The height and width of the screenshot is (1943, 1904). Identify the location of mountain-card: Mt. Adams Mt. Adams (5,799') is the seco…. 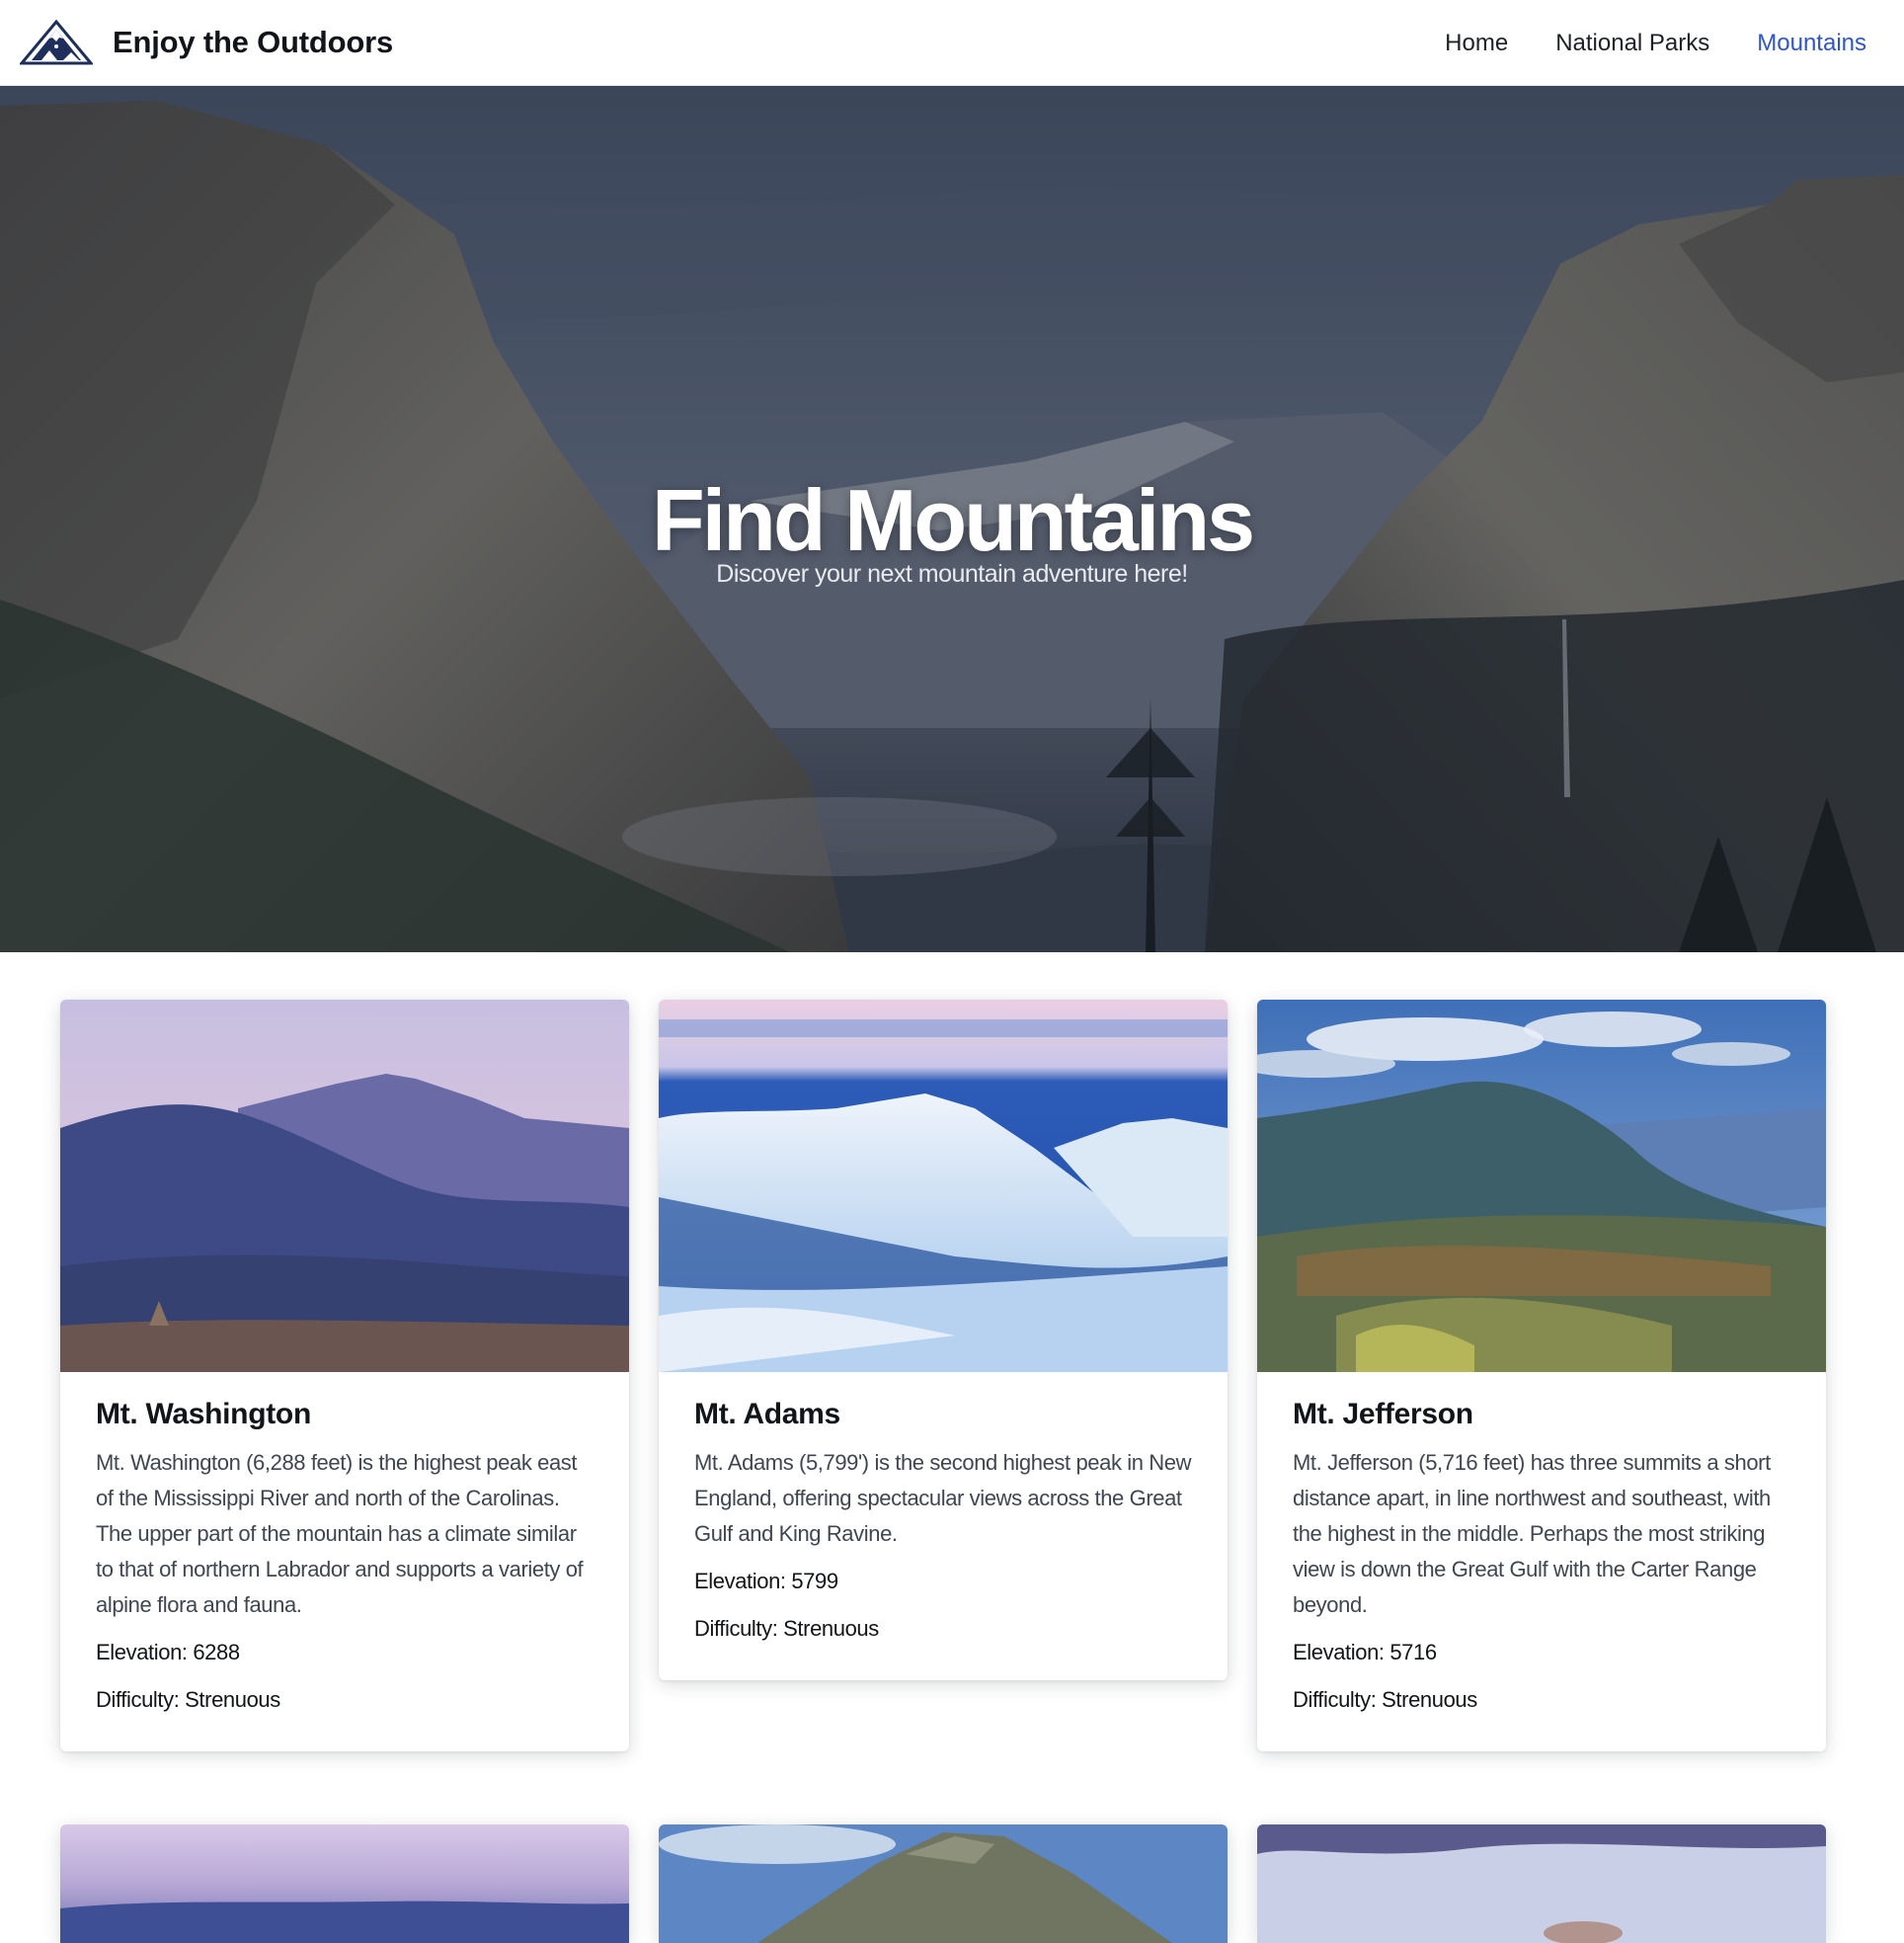
(943, 1340).